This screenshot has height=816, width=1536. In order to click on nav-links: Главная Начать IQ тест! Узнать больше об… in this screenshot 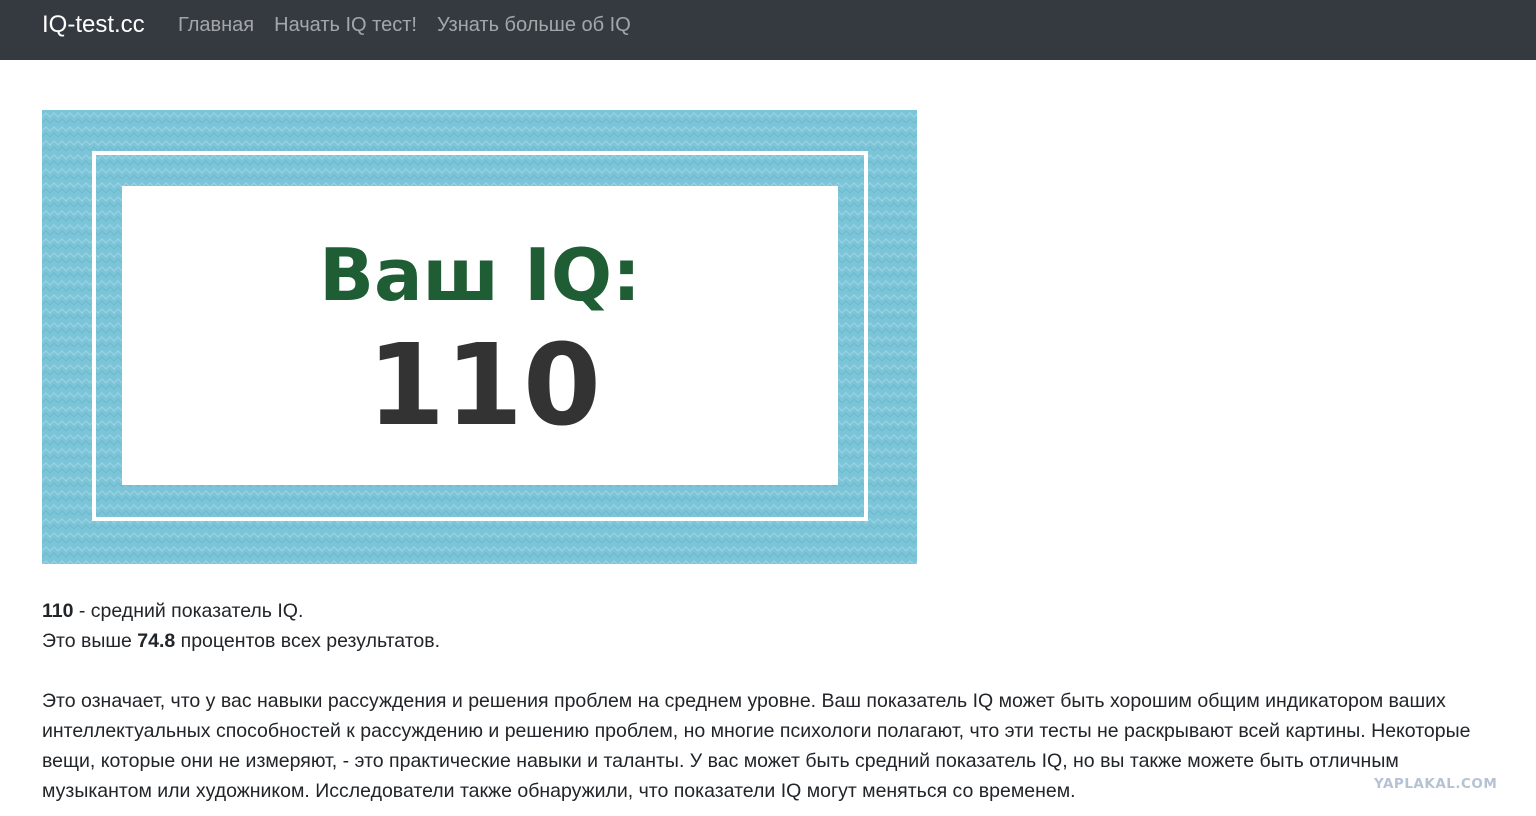, I will do `click(404, 25)`.